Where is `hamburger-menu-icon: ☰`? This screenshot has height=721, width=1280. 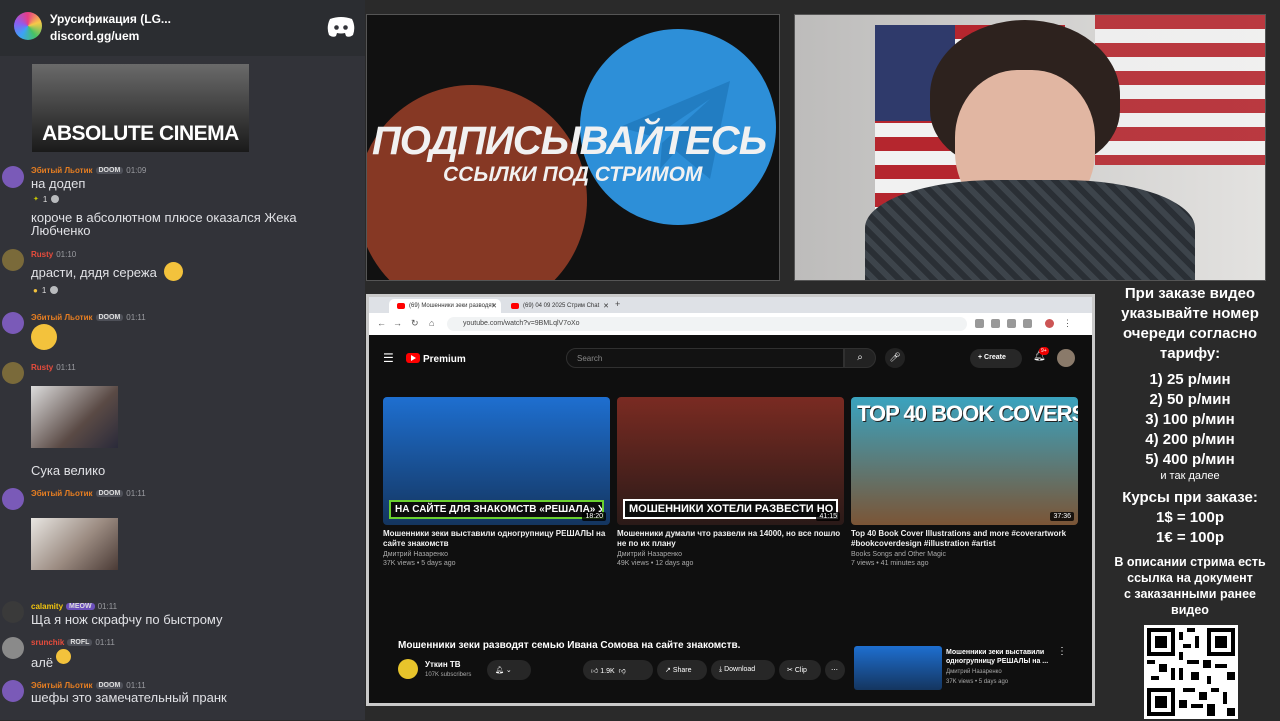 hamburger-menu-icon: ☰ is located at coordinates (388, 358).